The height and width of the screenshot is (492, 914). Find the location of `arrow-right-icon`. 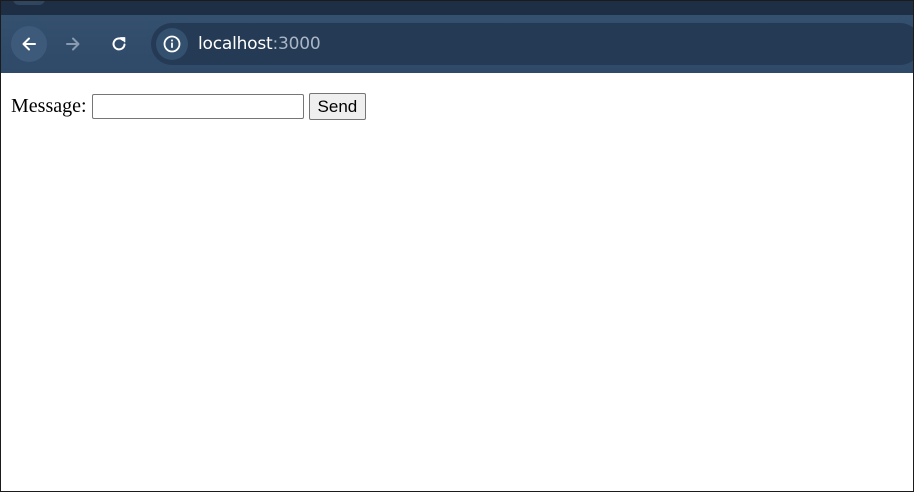

arrow-right-icon is located at coordinates (73, 44).